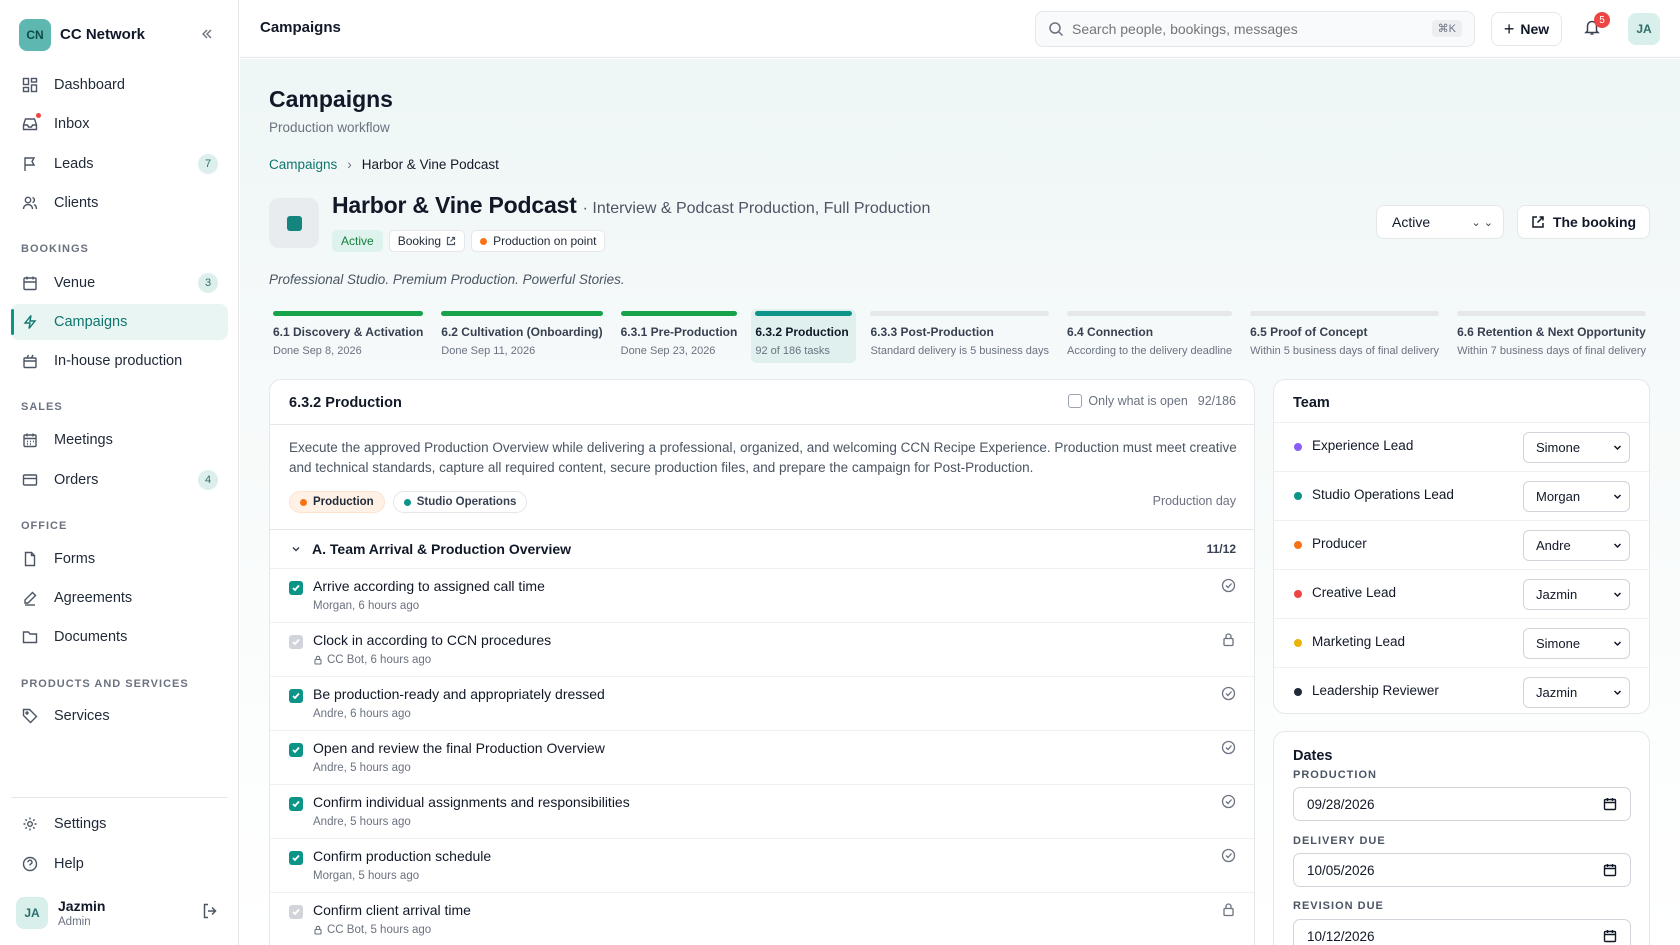 The width and height of the screenshot is (1680, 945). What do you see at coordinates (1461, 544) in the screenshot?
I see `team-row-producer: Producer Andre` at bounding box center [1461, 544].